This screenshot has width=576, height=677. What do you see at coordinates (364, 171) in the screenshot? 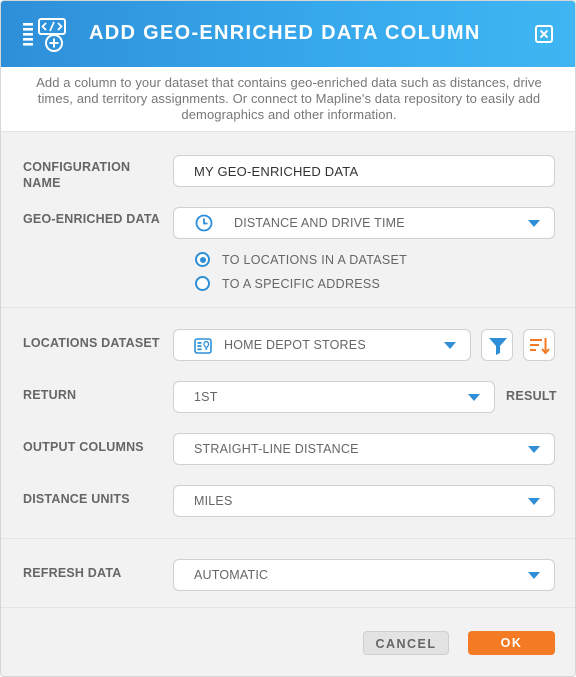
I see `configuration-name-input` at bounding box center [364, 171].